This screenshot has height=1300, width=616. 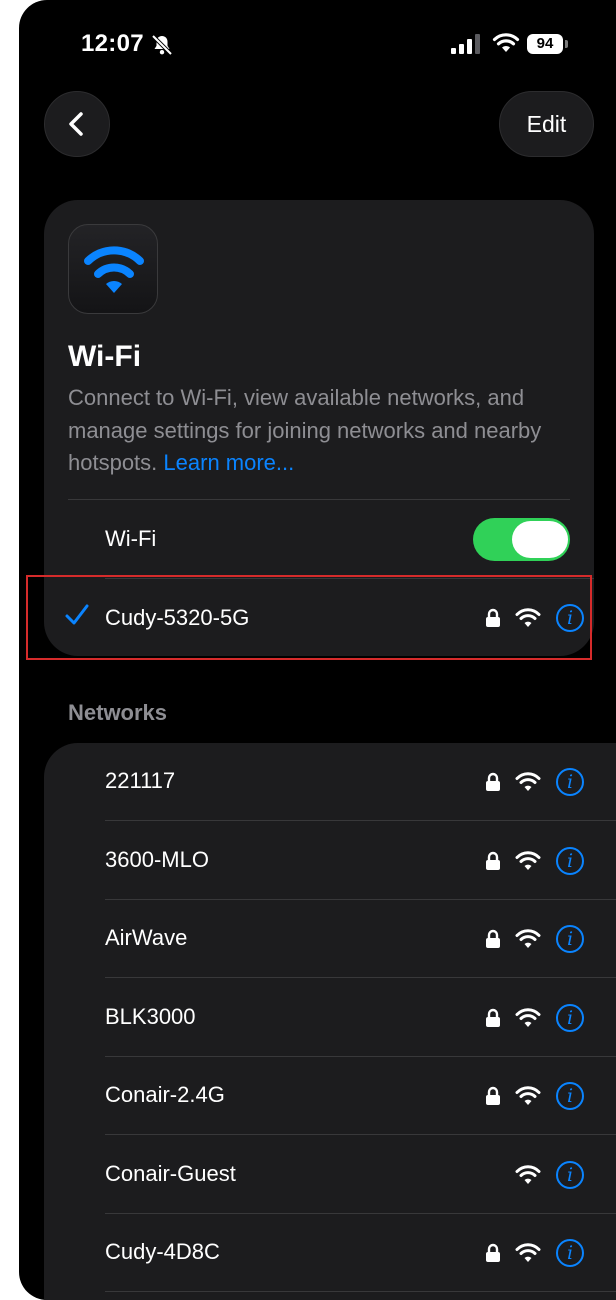 What do you see at coordinates (330, 1175) in the screenshot?
I see `network-row: Conair-Guest i` at bounding box center [330, 1175].